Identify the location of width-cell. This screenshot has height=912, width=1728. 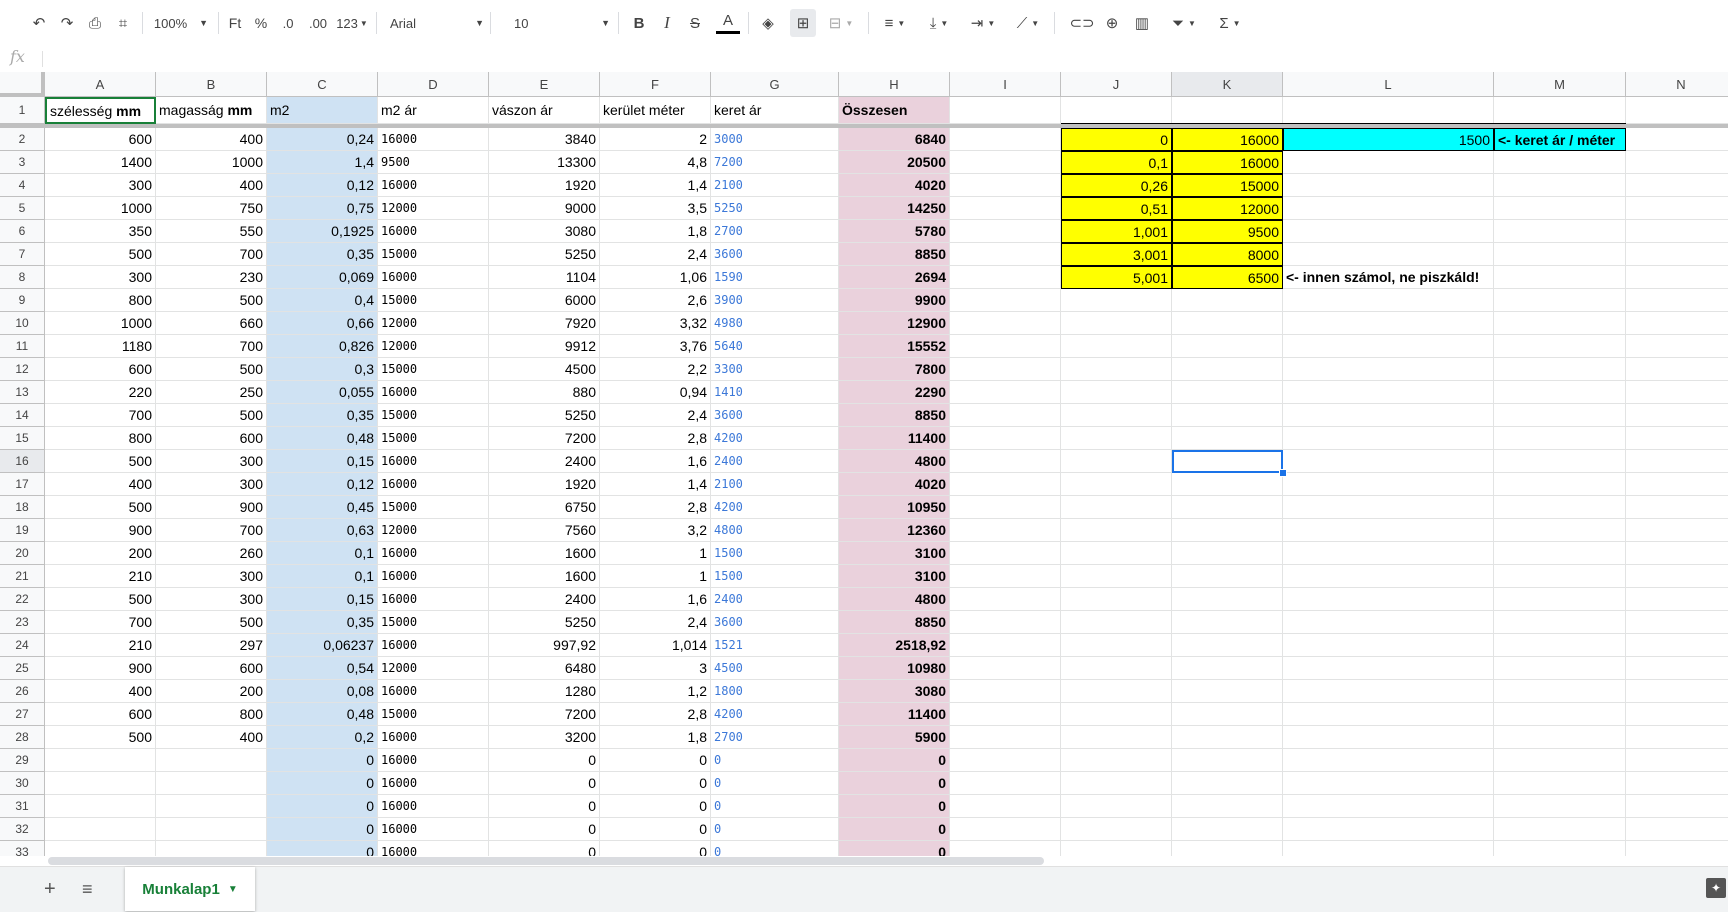
(100, 783).